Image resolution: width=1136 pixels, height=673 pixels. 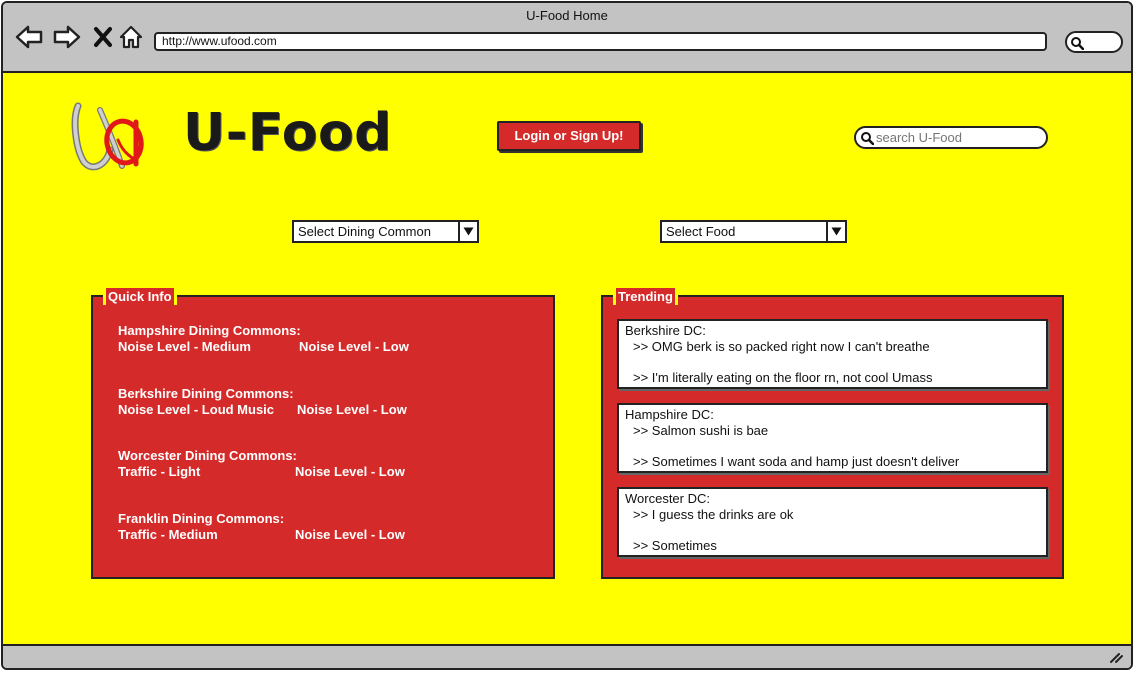 I want to click on site-search-field, so click(x=951, y=137).